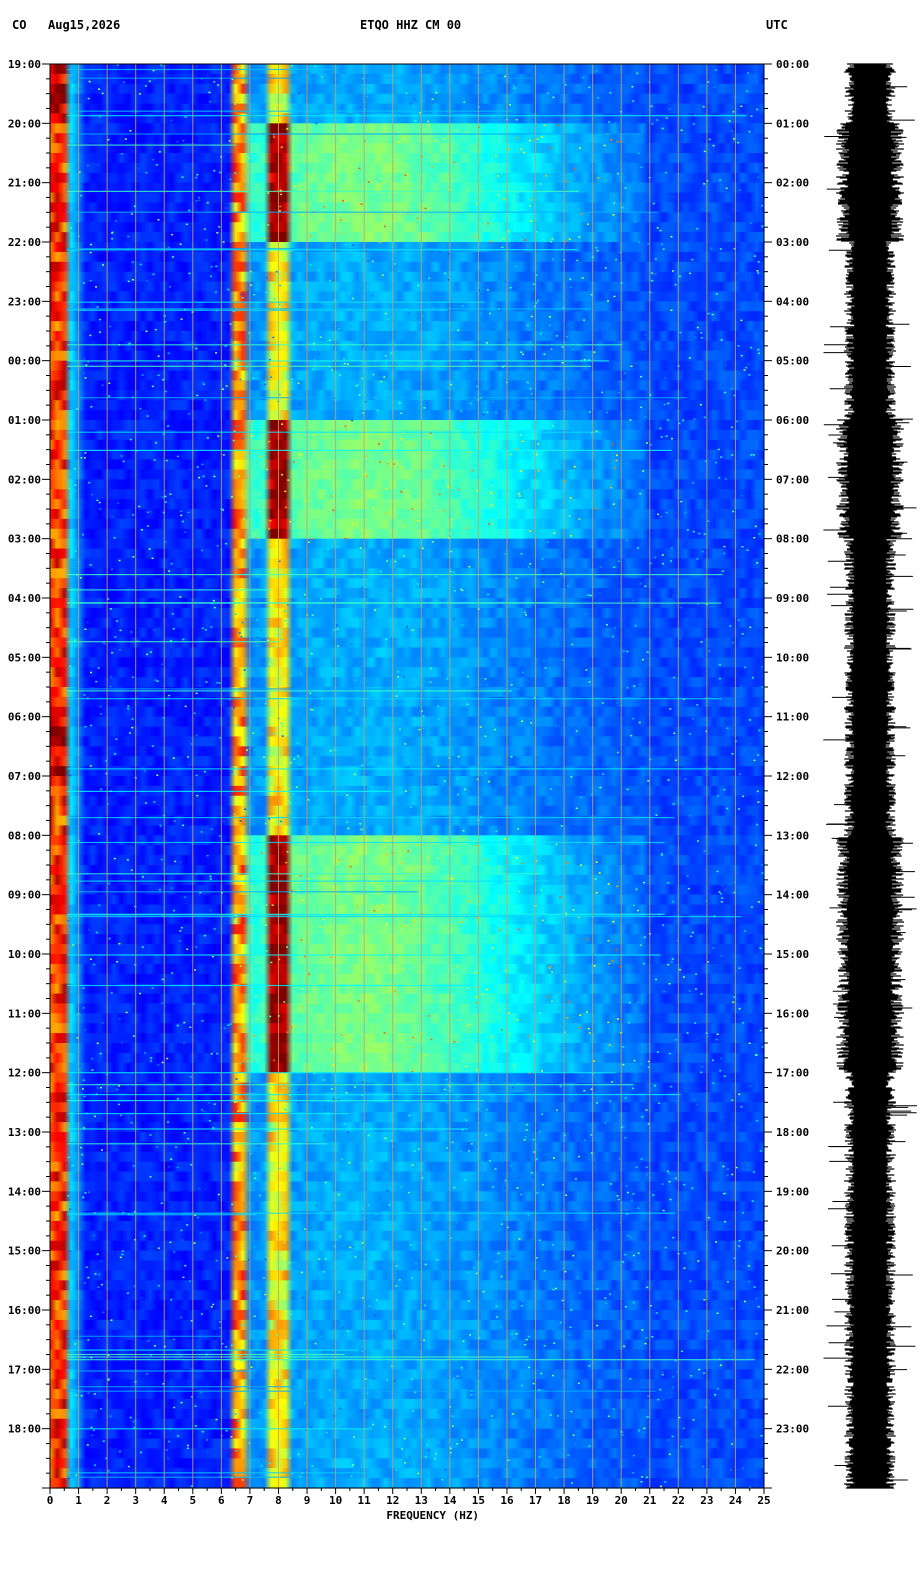  I want to click on frequency-tick-label: 16, so click(507, 1500).